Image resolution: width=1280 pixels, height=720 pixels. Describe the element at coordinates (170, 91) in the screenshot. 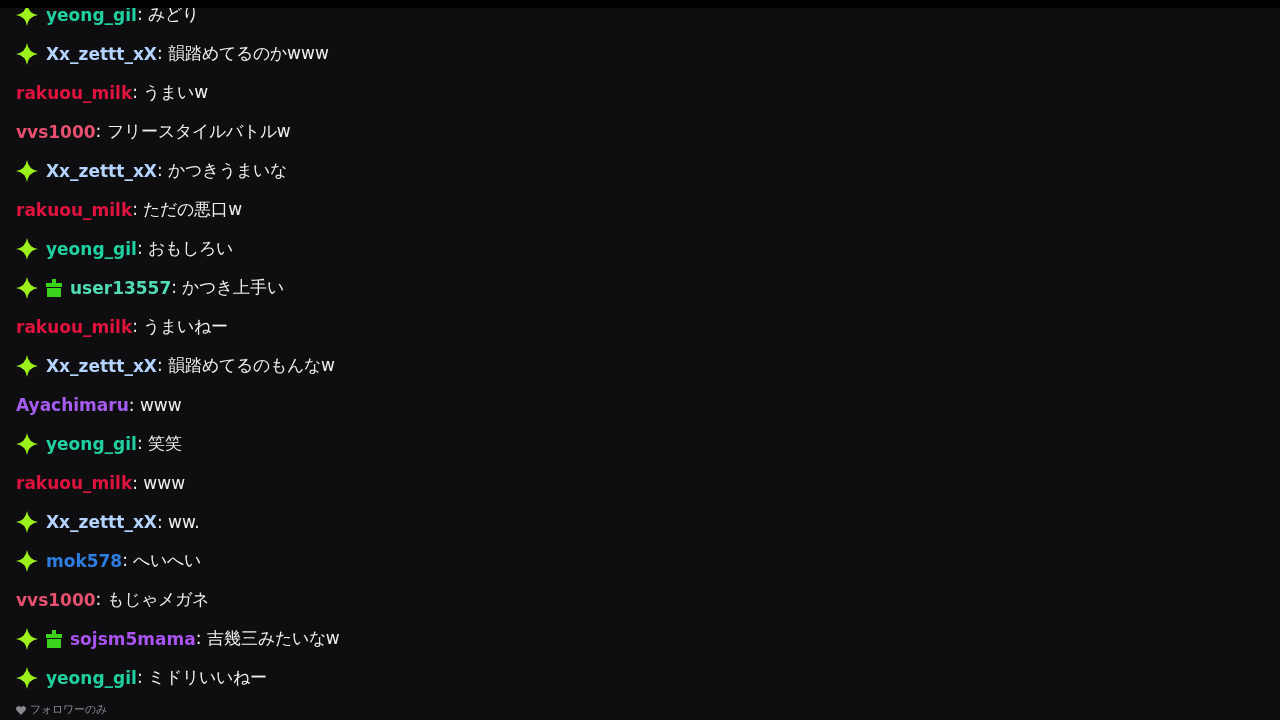

I see `chat-message: : うまいw` at that location.